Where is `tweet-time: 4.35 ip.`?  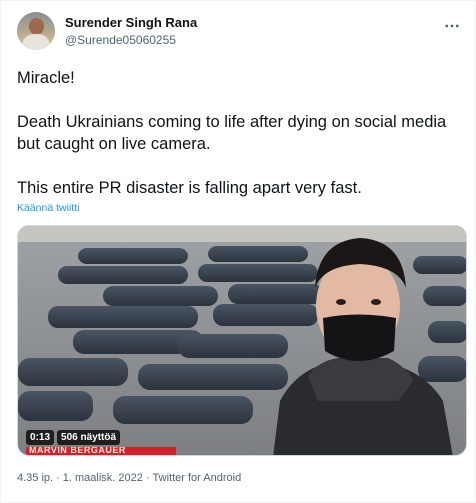 tweet-time: 4.35 ip. is located at coordinates (35, 478).